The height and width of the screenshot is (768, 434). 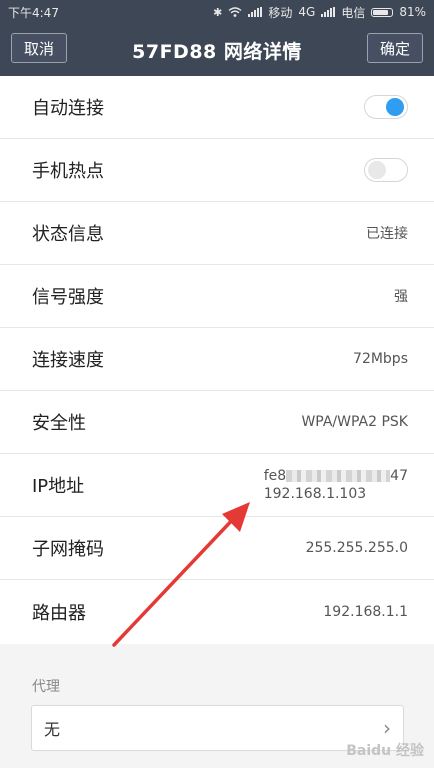 What do you see at coordinates (319, 12) in the screenshot?
I see `status-indicators: ✱ 移动 4G 电信 81%` at bounding box center [319, 12].